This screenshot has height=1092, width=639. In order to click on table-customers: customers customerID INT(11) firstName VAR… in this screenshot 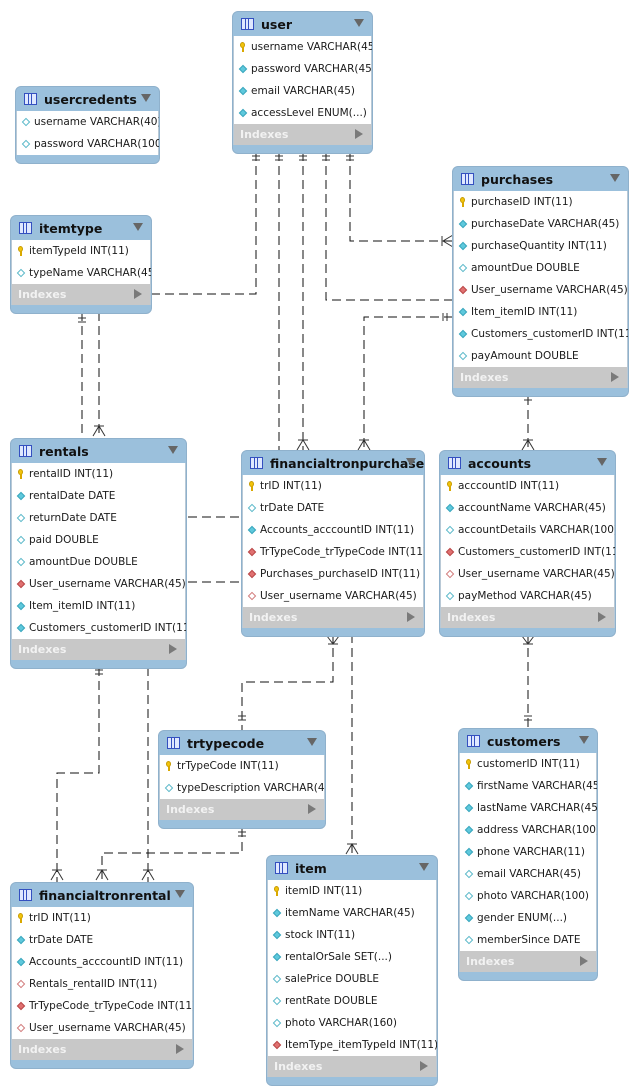, I will do `click(528, 854)`.